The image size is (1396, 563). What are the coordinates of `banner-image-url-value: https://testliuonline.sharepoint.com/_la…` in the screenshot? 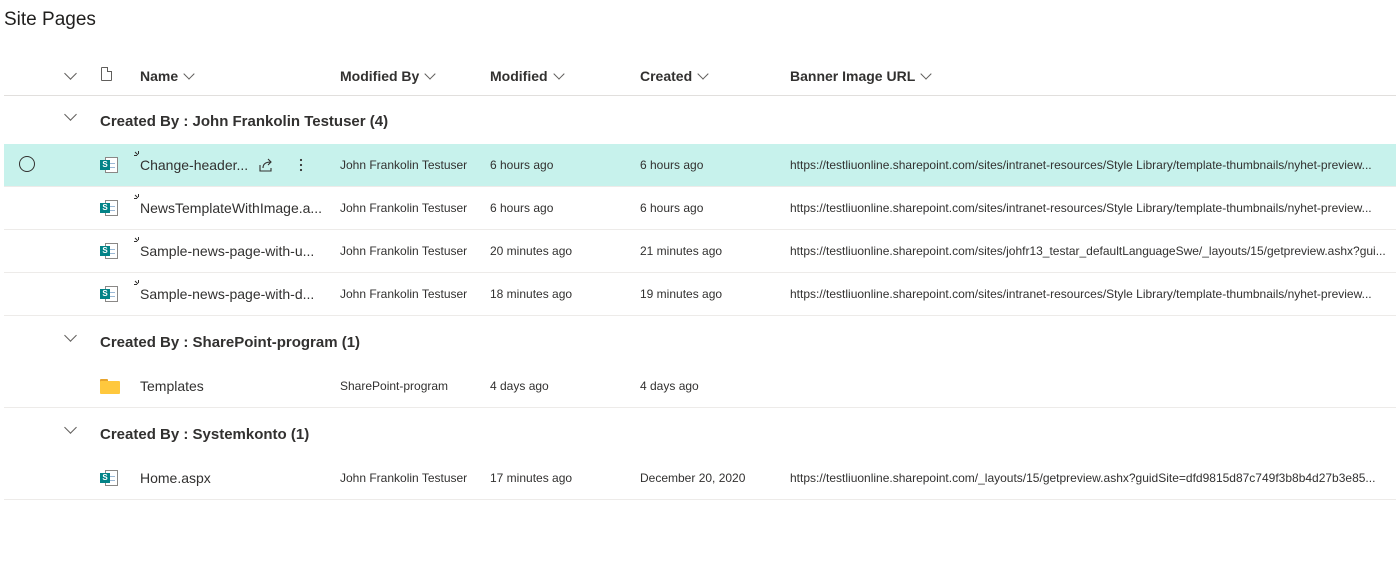 It's located at (1090, 478).